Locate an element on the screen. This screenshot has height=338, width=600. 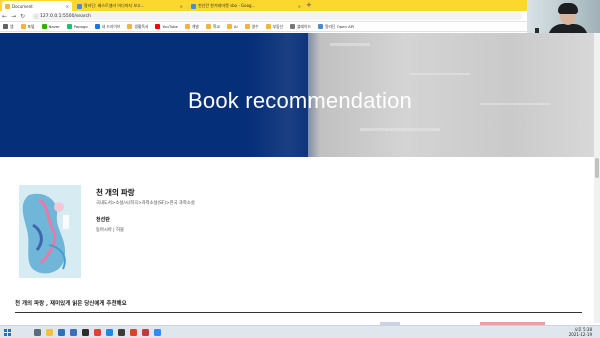
bookmark-label: 앱 is located at coordinates (12, 26).